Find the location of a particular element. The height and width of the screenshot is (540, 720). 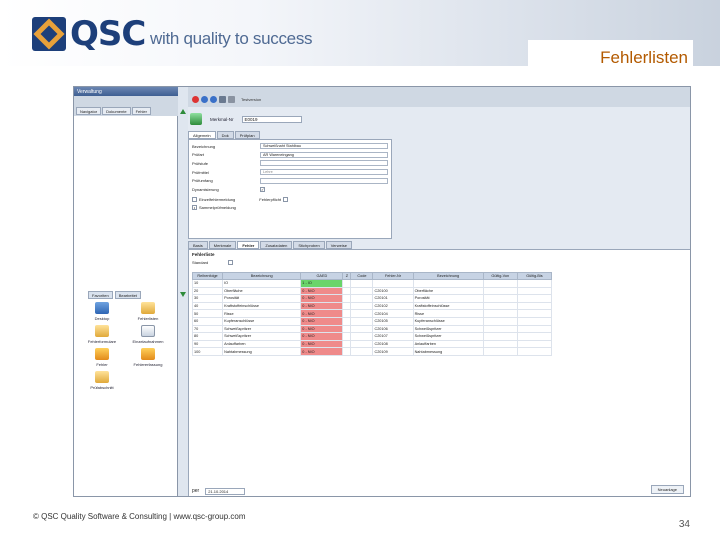

app-einzelaufnahmen: Einzelaufnahmen is located at coordinates (148, 334).